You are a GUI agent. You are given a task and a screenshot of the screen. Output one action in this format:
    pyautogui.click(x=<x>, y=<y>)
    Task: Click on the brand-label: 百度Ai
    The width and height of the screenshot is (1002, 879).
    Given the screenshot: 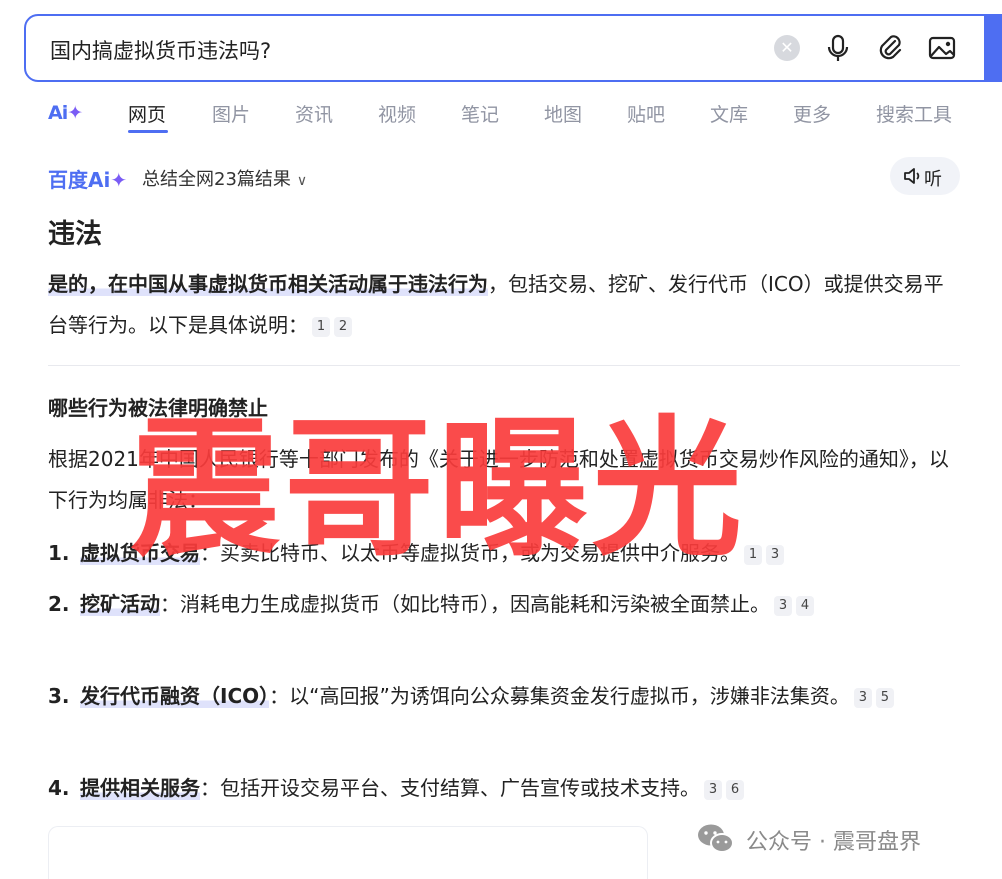 What is the action you would take?
    pyautogui.click(x=79, y=180)
    